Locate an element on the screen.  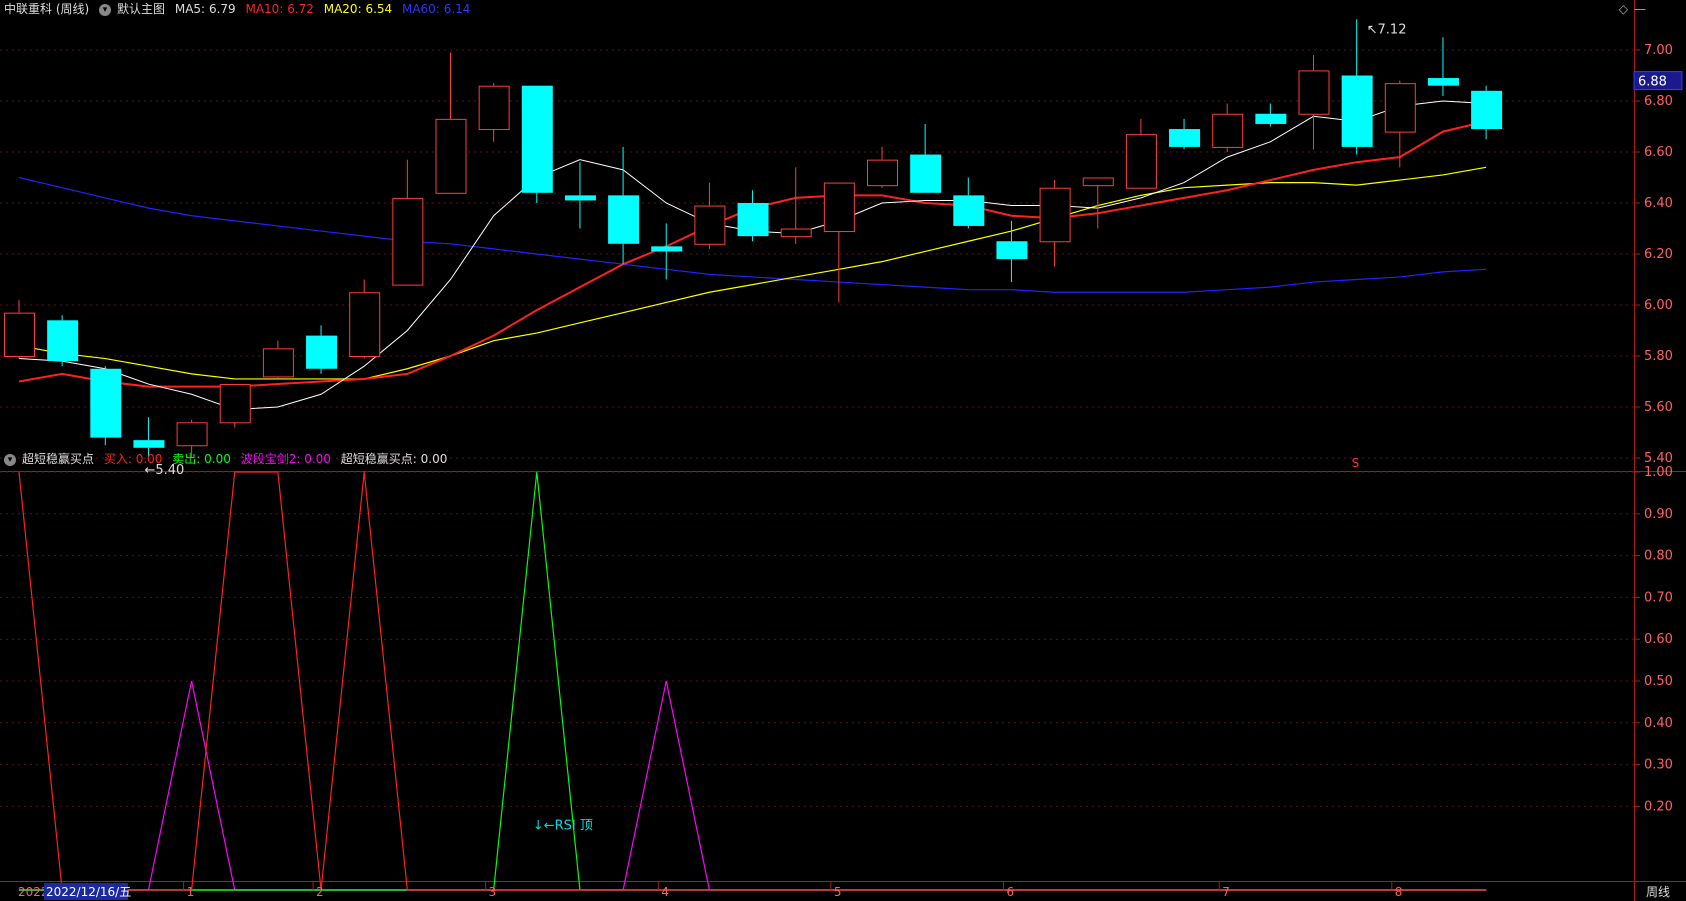
stock-title: 中联重科 (周线) is located at coordinates (47, 9).